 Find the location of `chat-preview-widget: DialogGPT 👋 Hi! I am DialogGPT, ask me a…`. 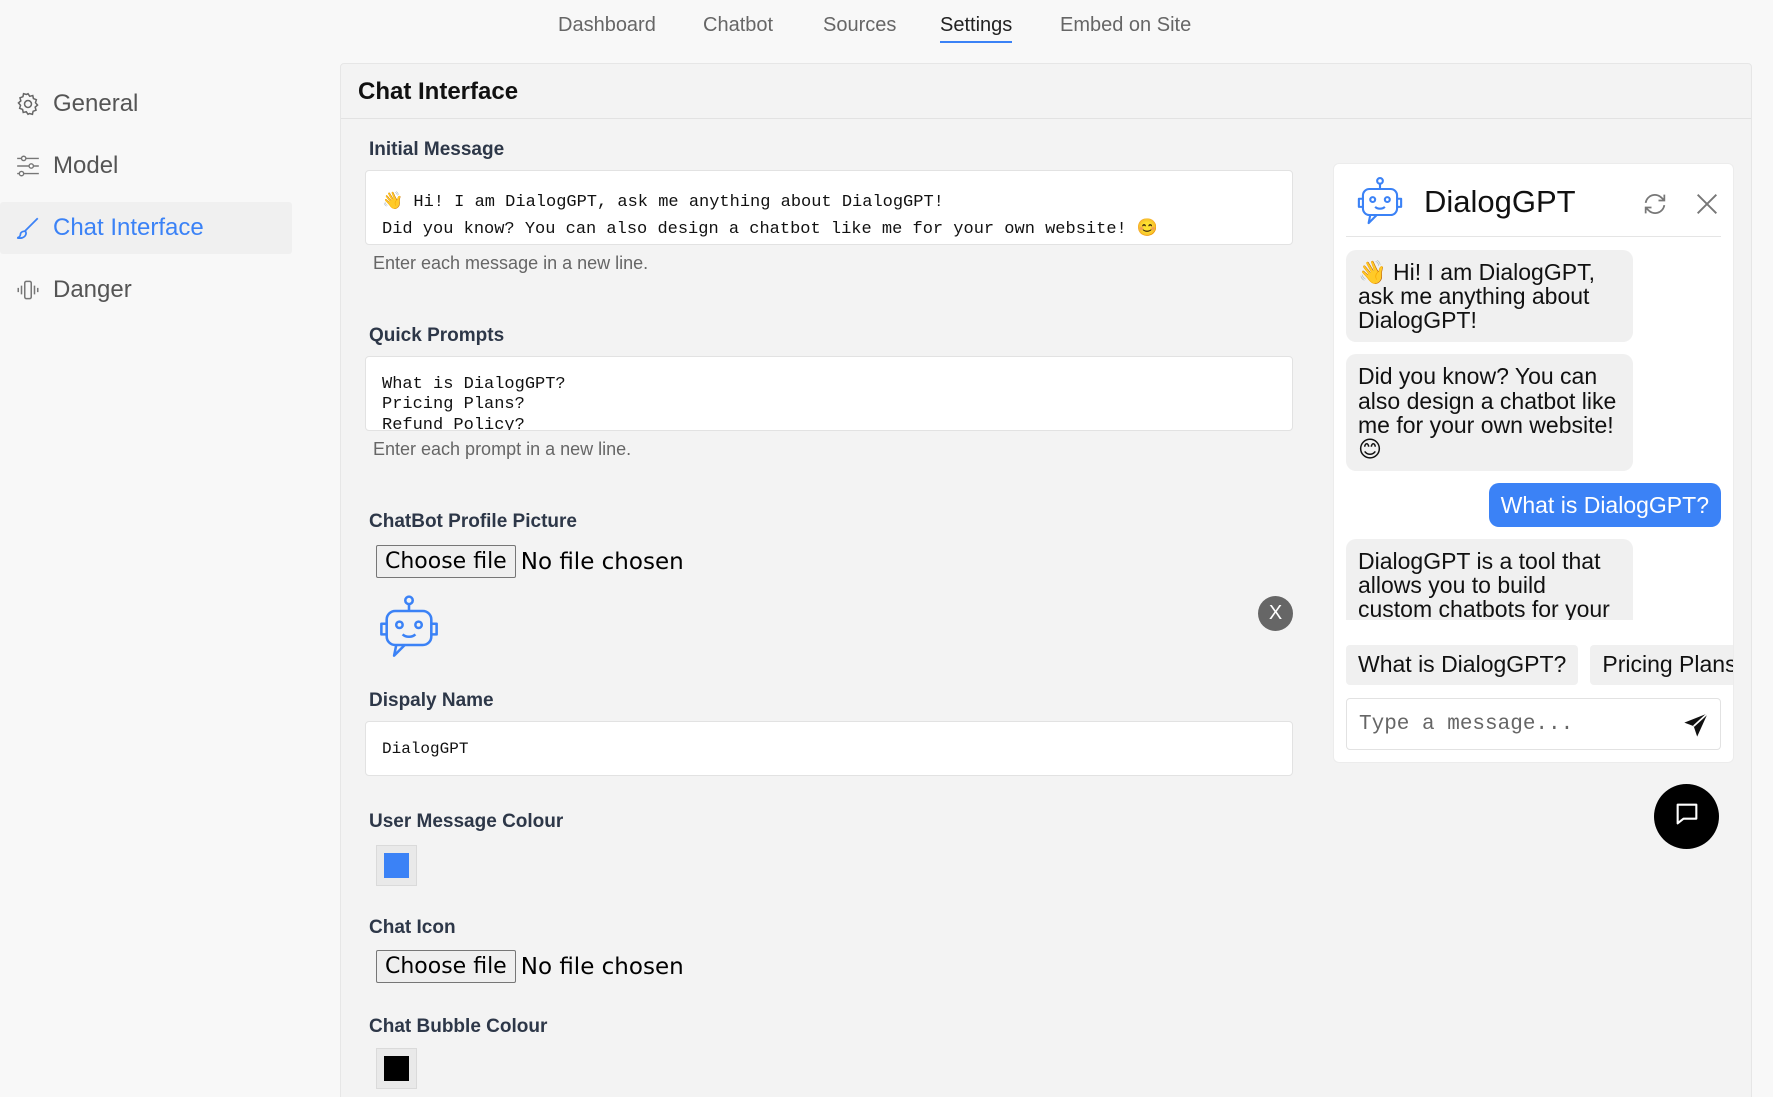

chat-preview-widget: DialogGPT 👋 Hi! I am DialogGPT, ask me a… is located at coordinates (1533, 463).